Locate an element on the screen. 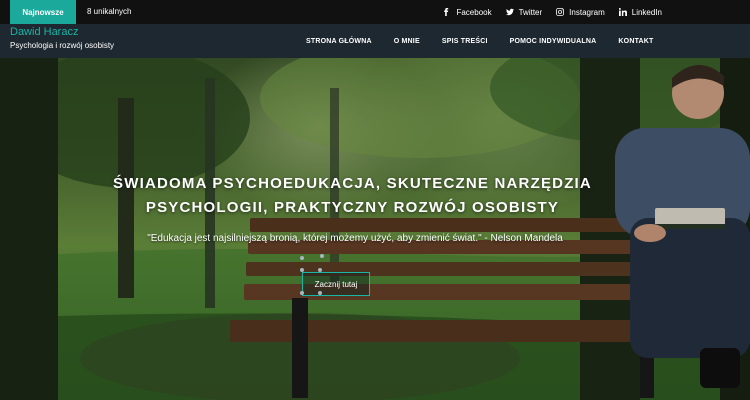 This screenshot has height=400, width=750. instagram-label: Instagram is located at coordinates (587, 12).